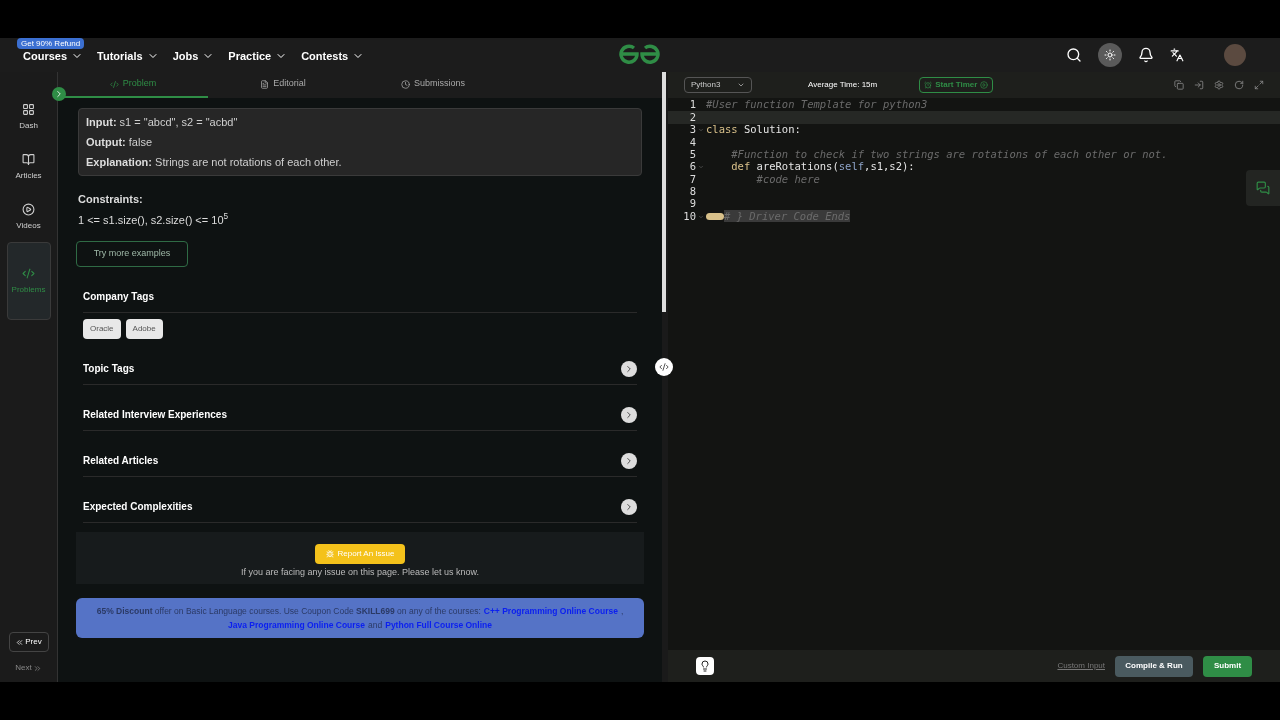 The image size is (1280, 720). What do you see at coordinates (1146, 55) in the screenshot?
I see `bell-icon` at bounding box center [1146, 55].